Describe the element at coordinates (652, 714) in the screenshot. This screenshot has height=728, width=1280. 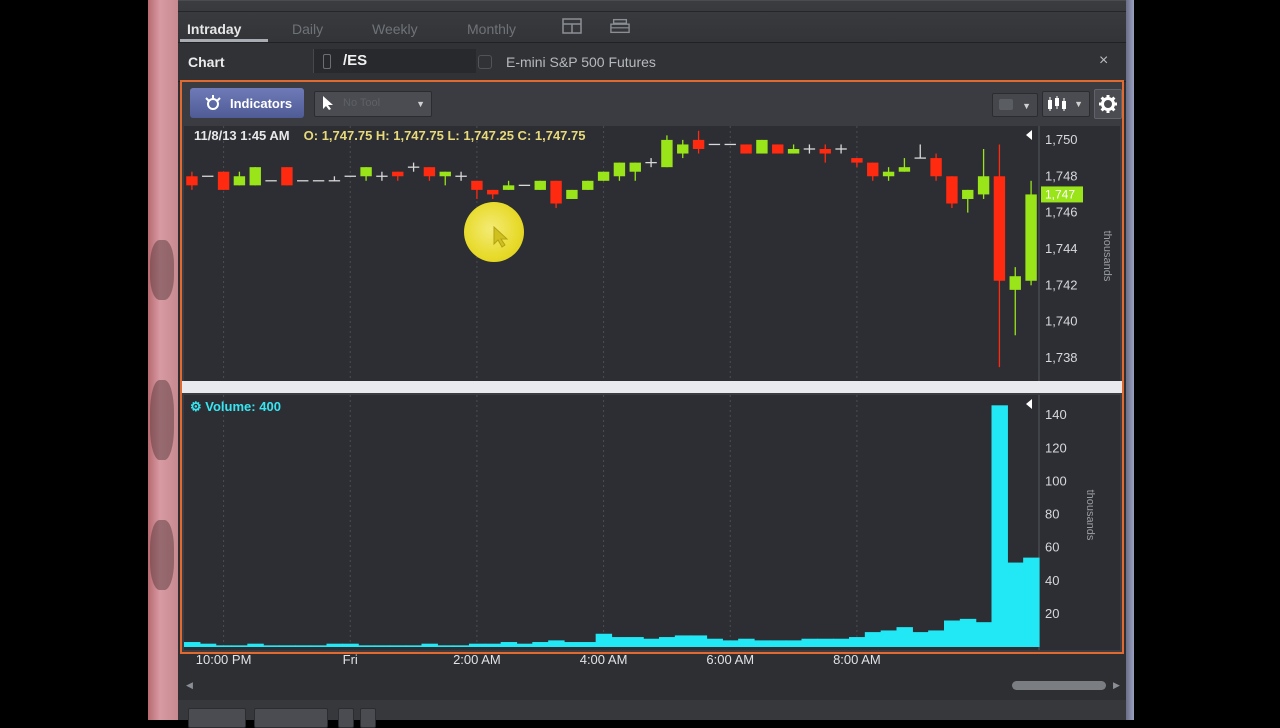
I see `bottom-toolbar` at that location.